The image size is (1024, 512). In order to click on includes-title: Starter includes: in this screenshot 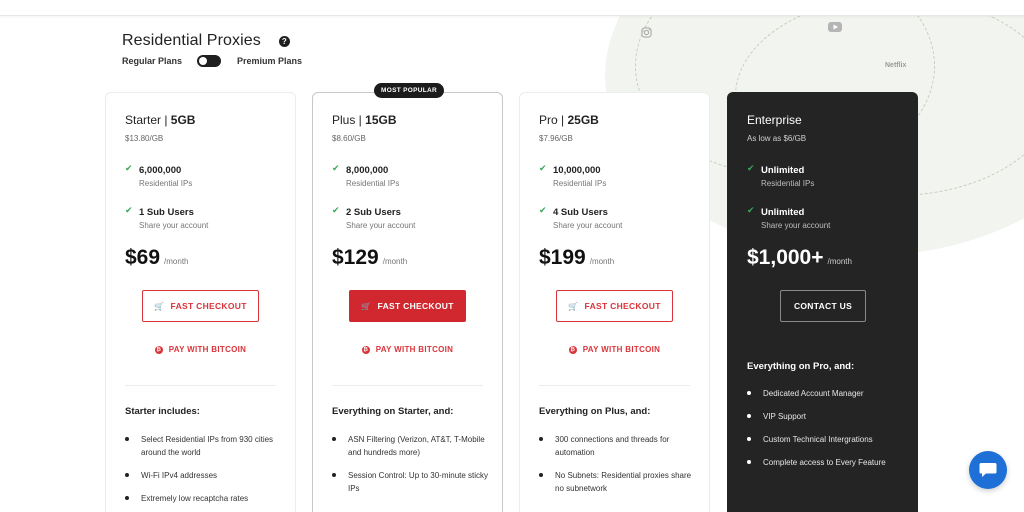, I will do `click(162, 411)`.